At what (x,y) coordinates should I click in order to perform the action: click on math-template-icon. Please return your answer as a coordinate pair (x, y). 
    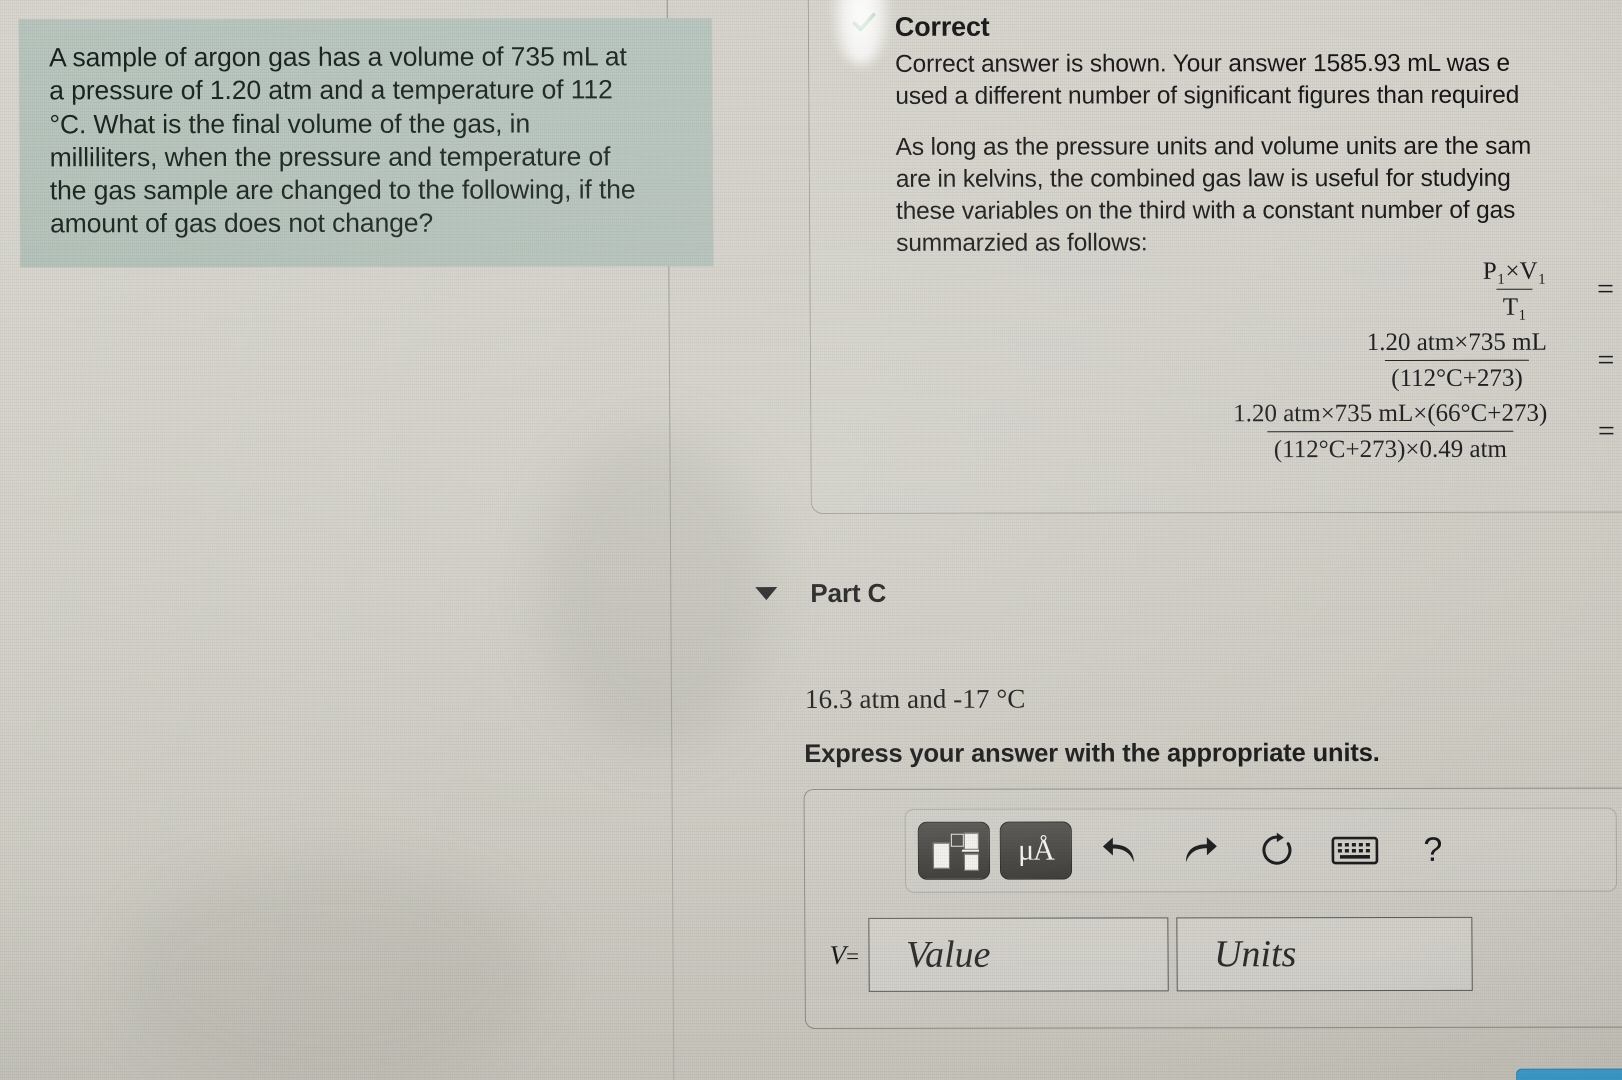
    Looking at the image, I should click on (956, 851).